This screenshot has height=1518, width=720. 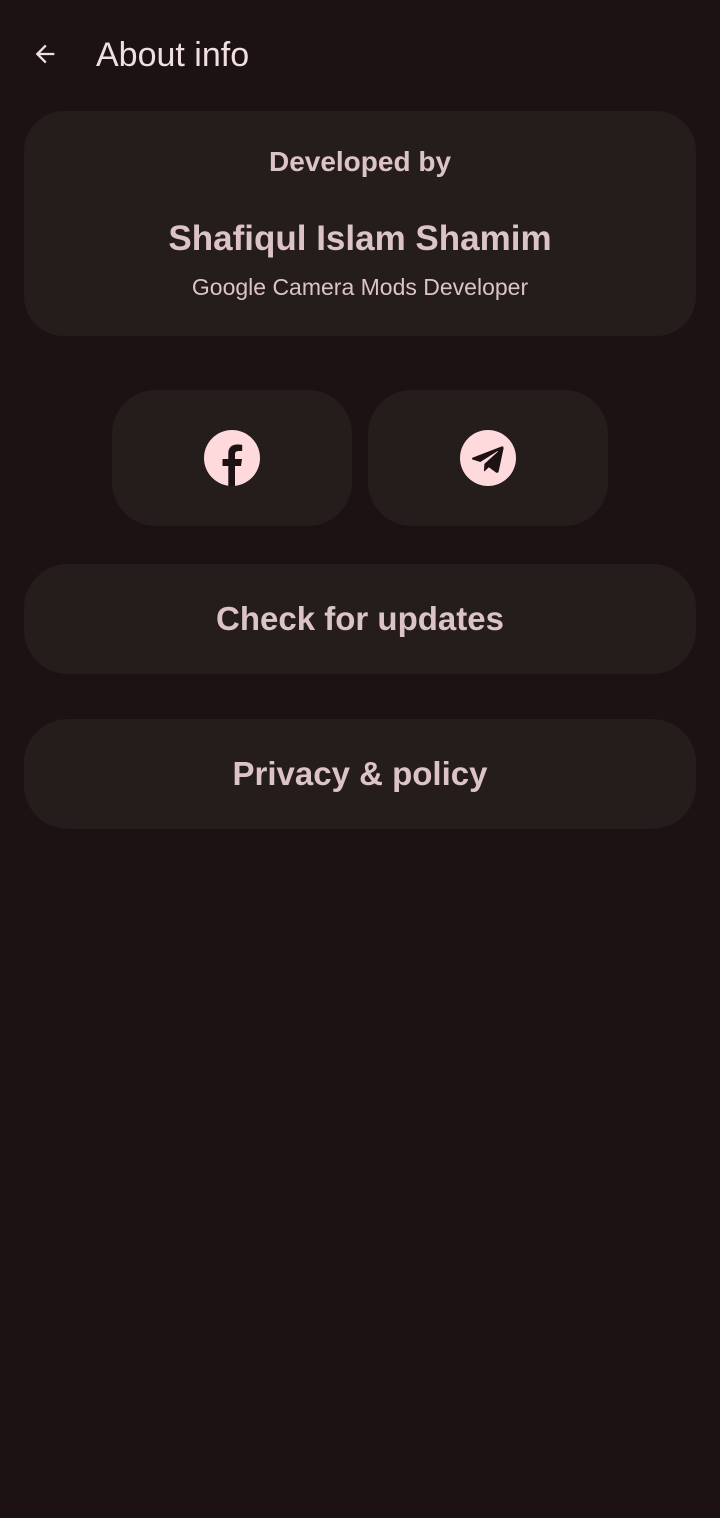 I want to click on developer-role: Google Camera Mods Developer, so click(x=360, y=287).